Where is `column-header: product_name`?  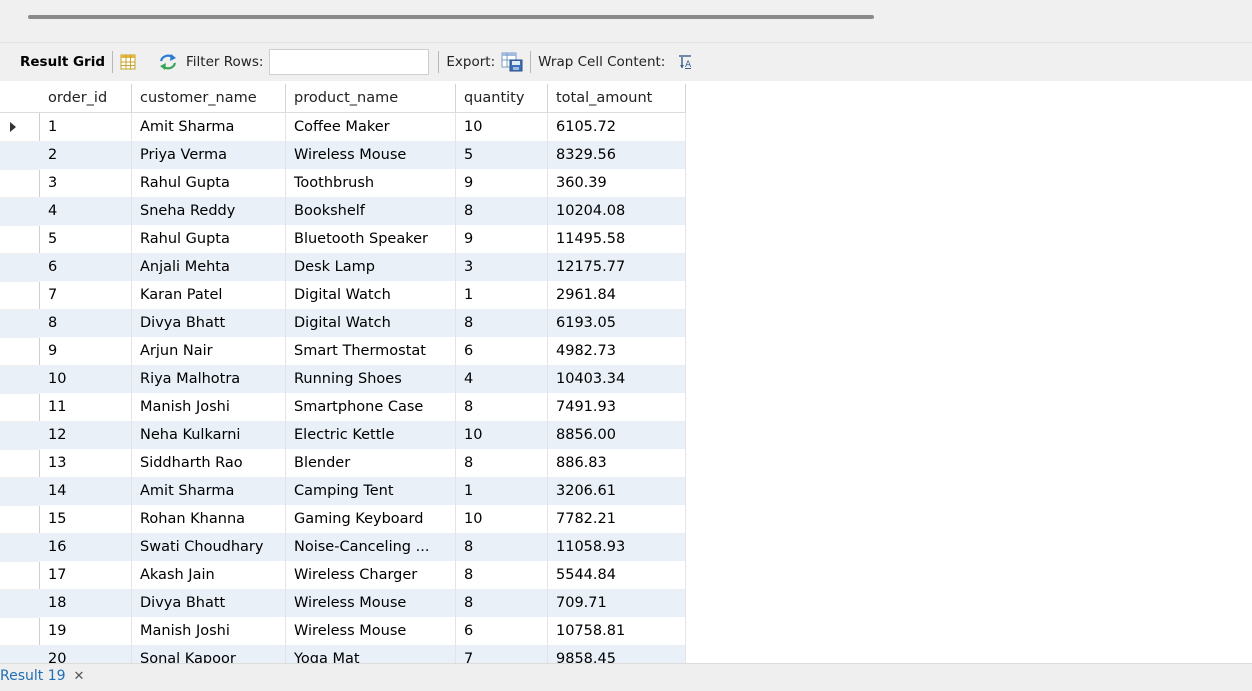
column-header: product_name is located at coordinates (371, 98).